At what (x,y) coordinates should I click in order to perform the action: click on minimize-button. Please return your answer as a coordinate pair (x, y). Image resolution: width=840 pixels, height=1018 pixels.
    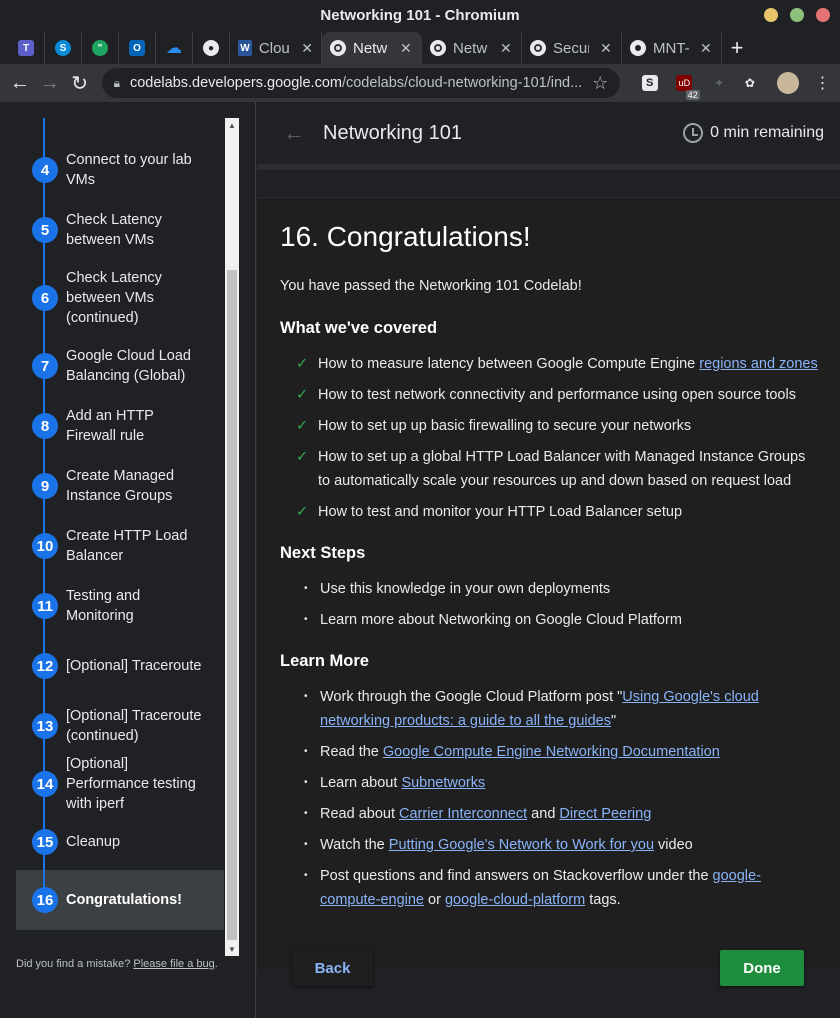
    Looking at the image, I should click on (771, 15).